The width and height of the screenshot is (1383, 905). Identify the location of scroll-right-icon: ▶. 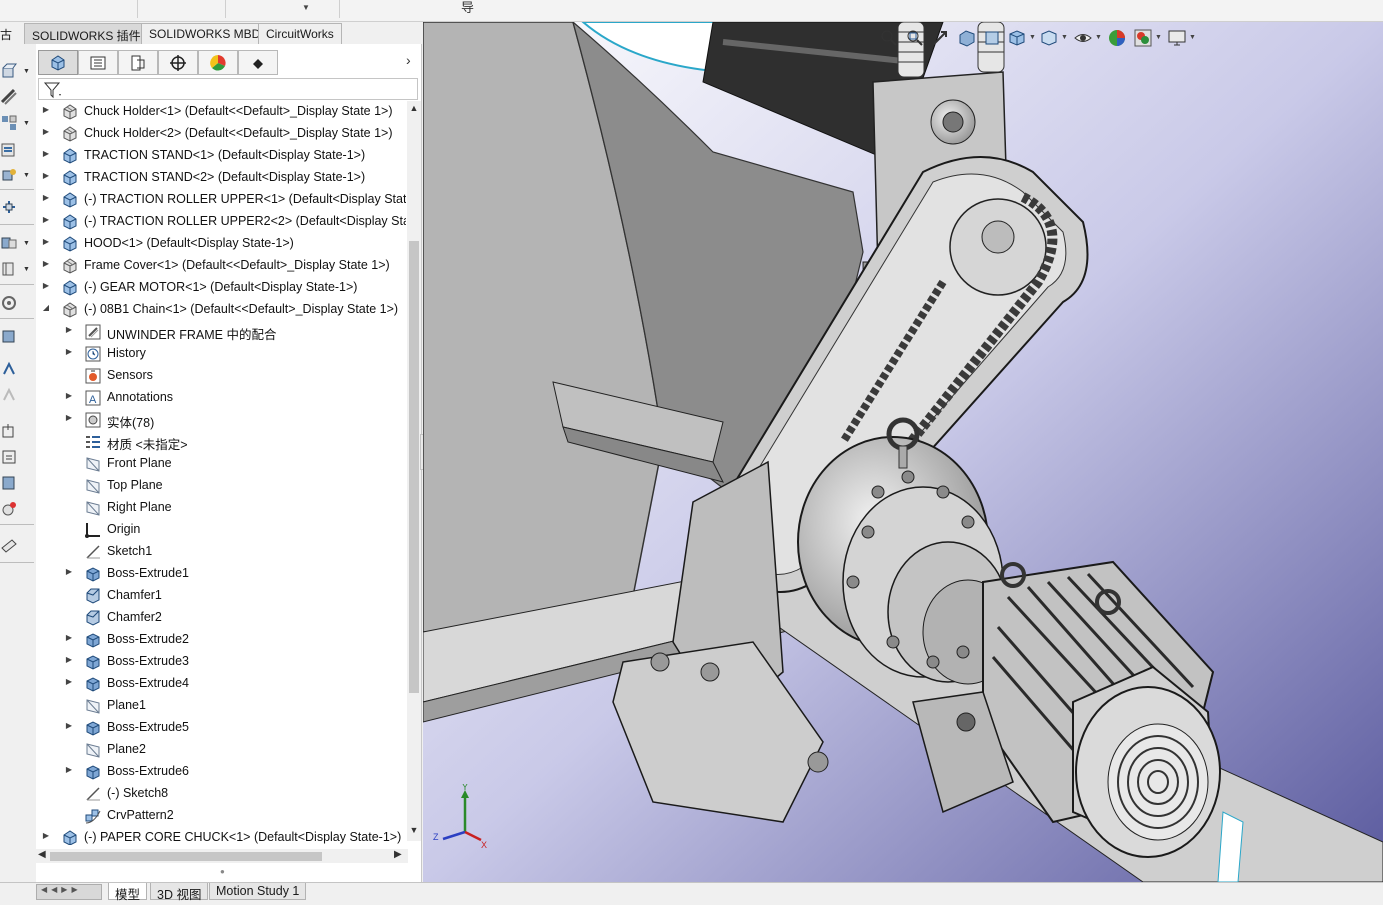
(398, 854).